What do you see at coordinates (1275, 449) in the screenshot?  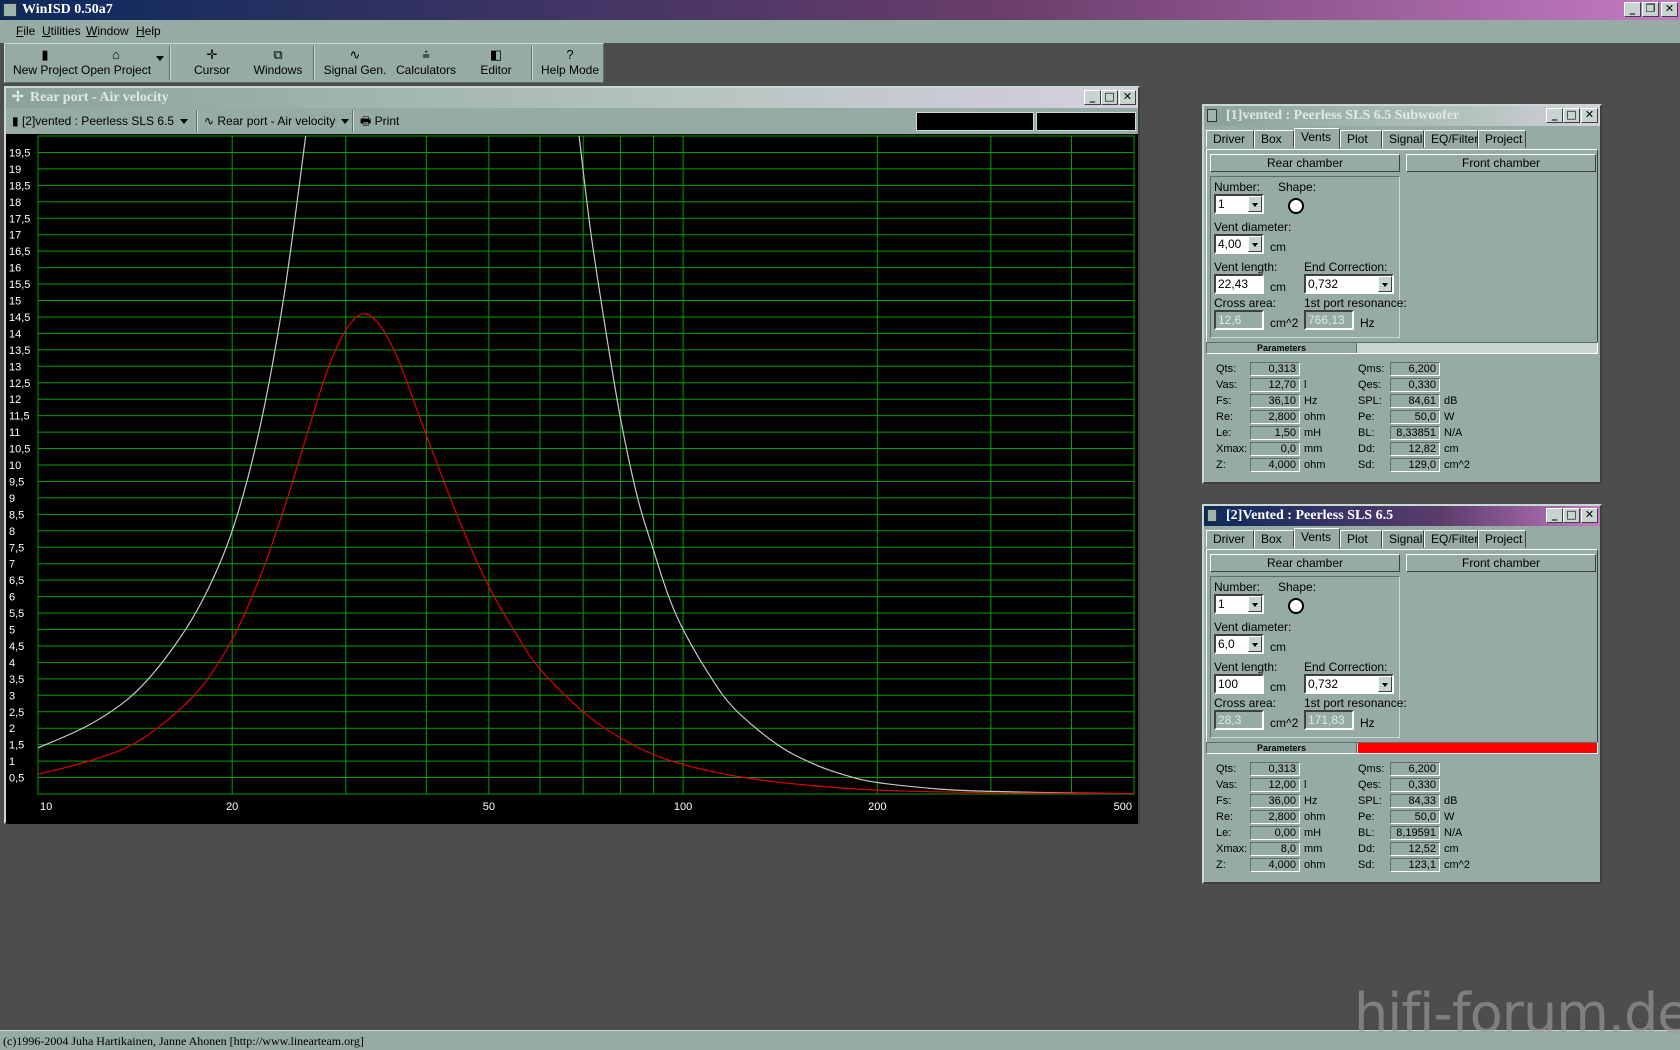 I see `param-value: 0,0` at bounding box center [1275, 449].